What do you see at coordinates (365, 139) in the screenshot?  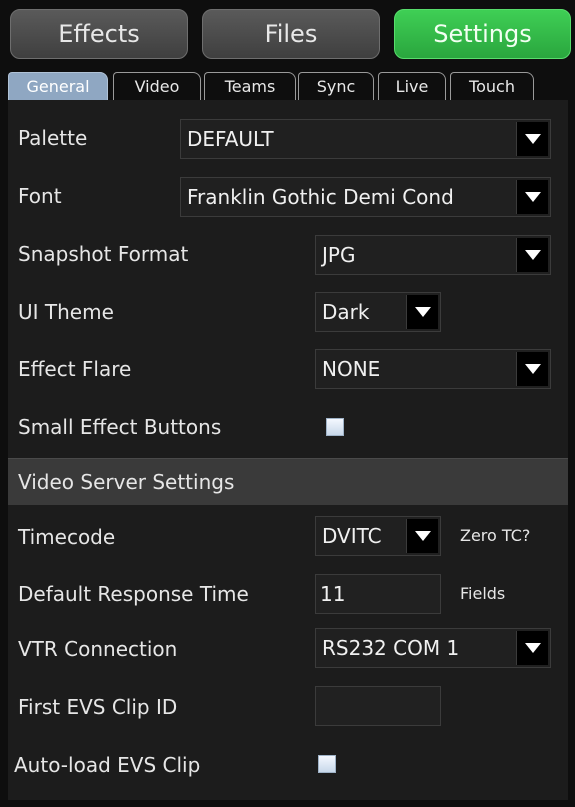 I see `palette-dropdown: DEFAULT` at bounding box center [365, 139].